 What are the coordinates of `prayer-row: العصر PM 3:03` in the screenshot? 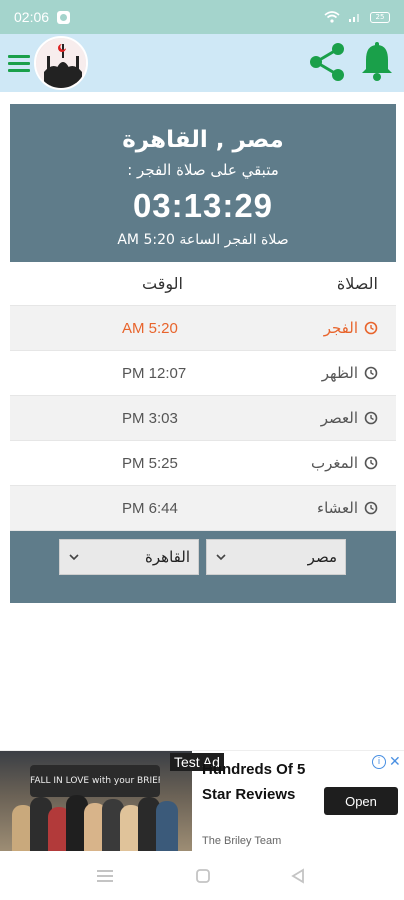 It's located at (203, 418).